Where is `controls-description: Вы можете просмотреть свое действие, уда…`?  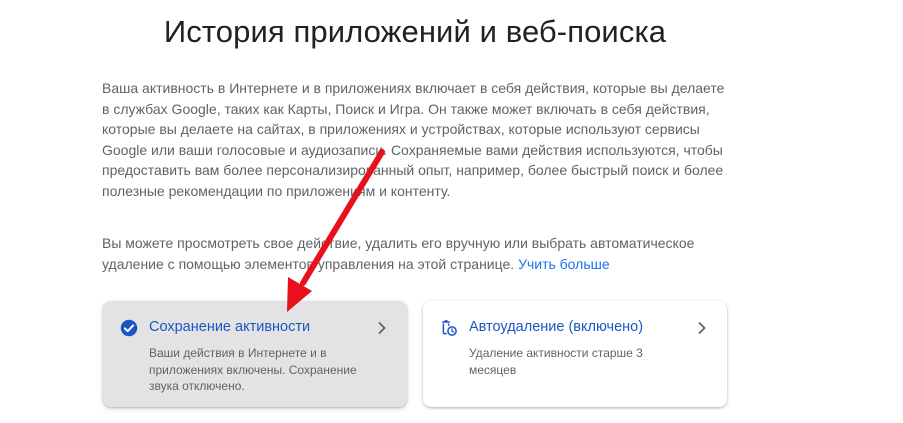
controls-description: Вы можете просмотреть свое действие, уда… is located at coordinates (417, 253).